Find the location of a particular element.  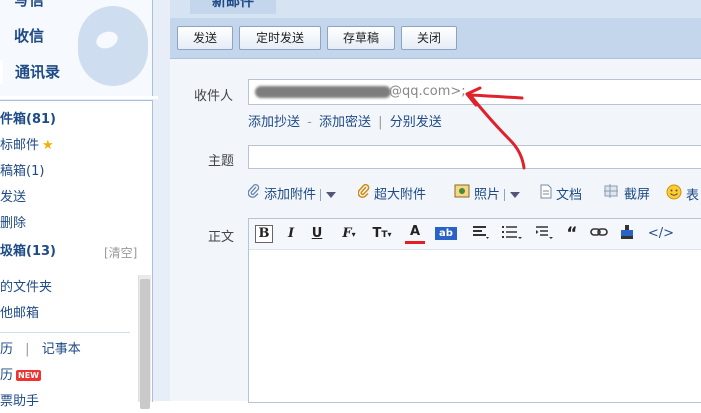

body-label: 正文 is located at coordinates (221, 237).